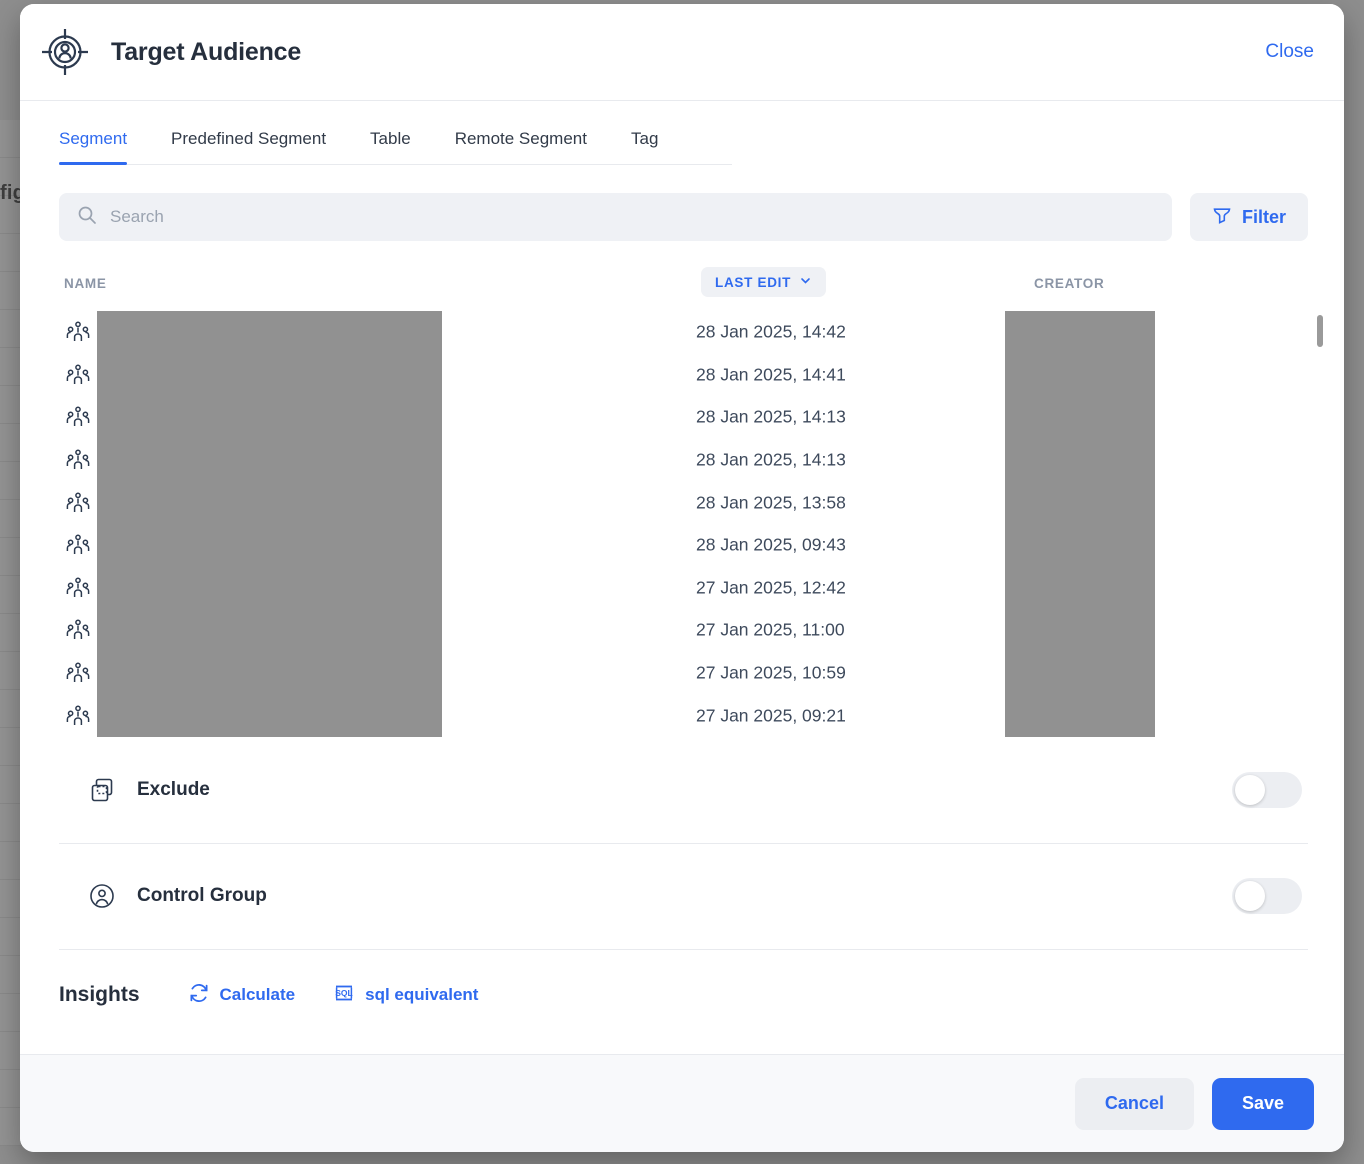 Image resolution: width=1364 pixels, height=1164 pixels. I want to click on exclude-label: Exclude, so click(173, 789).